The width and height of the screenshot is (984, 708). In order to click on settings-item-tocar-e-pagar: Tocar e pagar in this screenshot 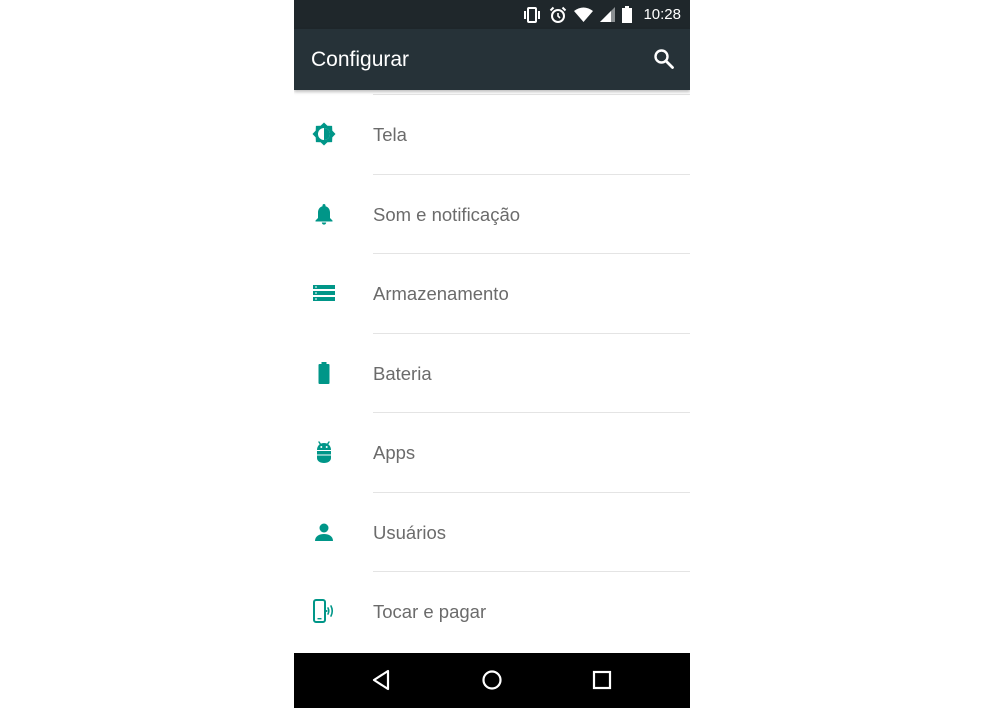, I will do `click(492, 612)`.